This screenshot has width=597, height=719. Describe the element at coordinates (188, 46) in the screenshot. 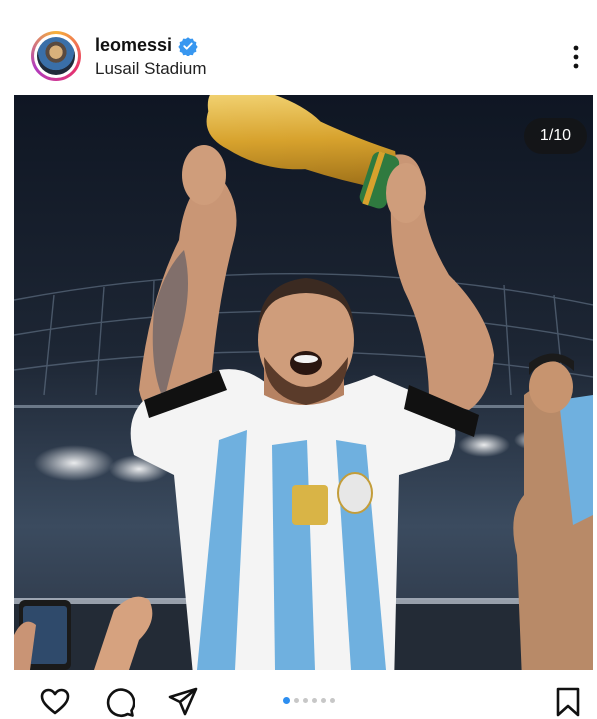

I see `verified-badge-icon` at that location.